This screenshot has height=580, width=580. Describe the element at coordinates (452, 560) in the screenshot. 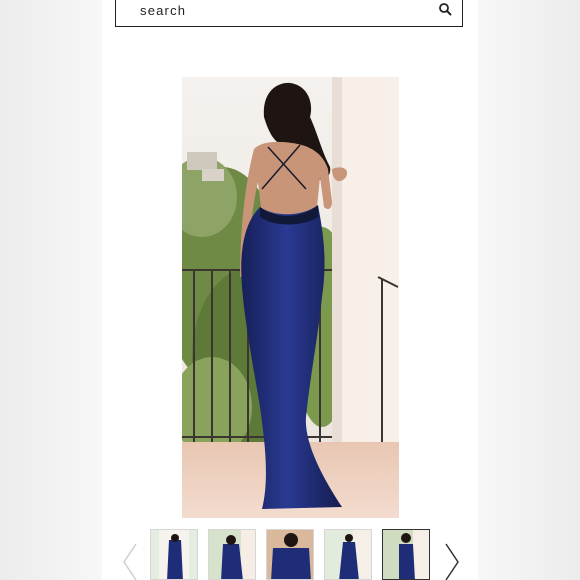

I see `chevron-right-icon` at that location.